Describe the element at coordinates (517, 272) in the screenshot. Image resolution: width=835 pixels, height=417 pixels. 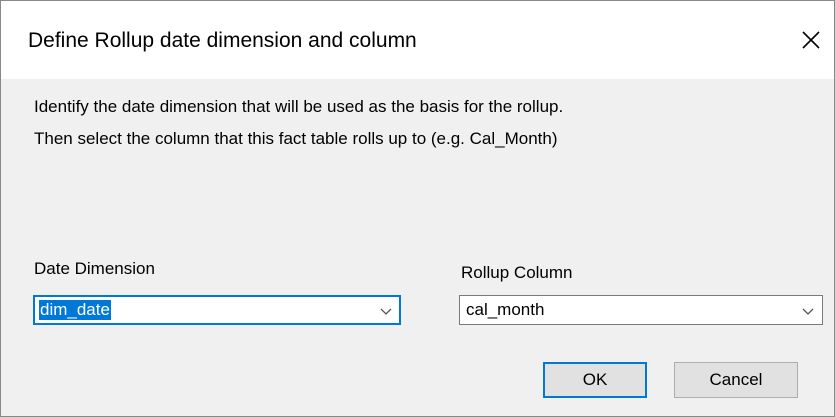
I see `rollup-column-label: Rollup Column` at that location.